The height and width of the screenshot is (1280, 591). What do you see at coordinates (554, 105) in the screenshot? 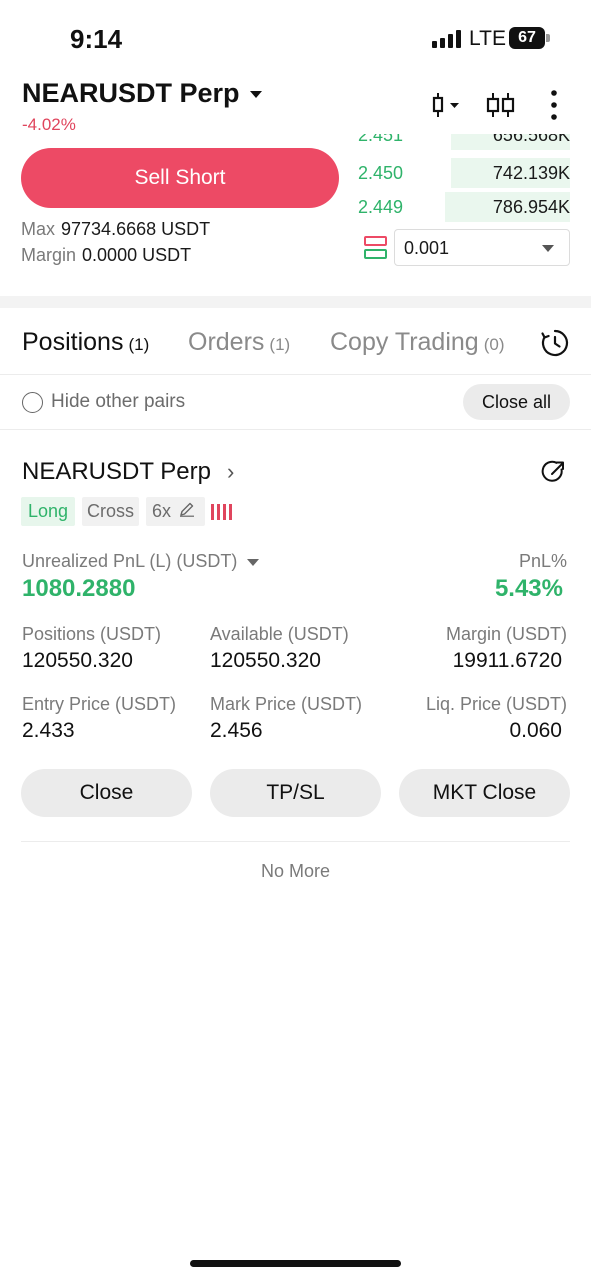
I see `more-vertical-icon` at bounding box center [554, 105].